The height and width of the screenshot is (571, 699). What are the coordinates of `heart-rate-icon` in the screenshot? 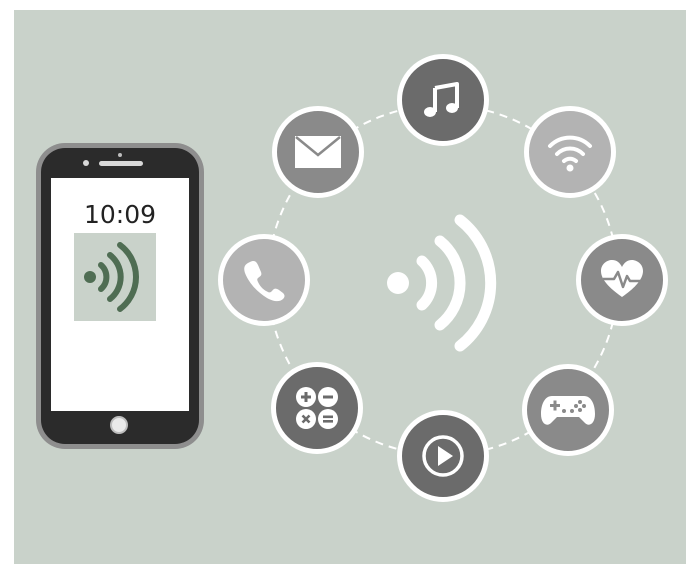 It's located at (622, 278).